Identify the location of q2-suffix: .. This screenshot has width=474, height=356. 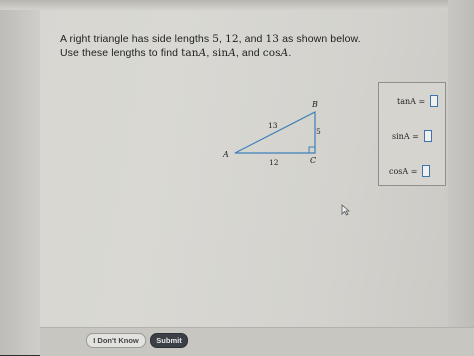
(290, 53).